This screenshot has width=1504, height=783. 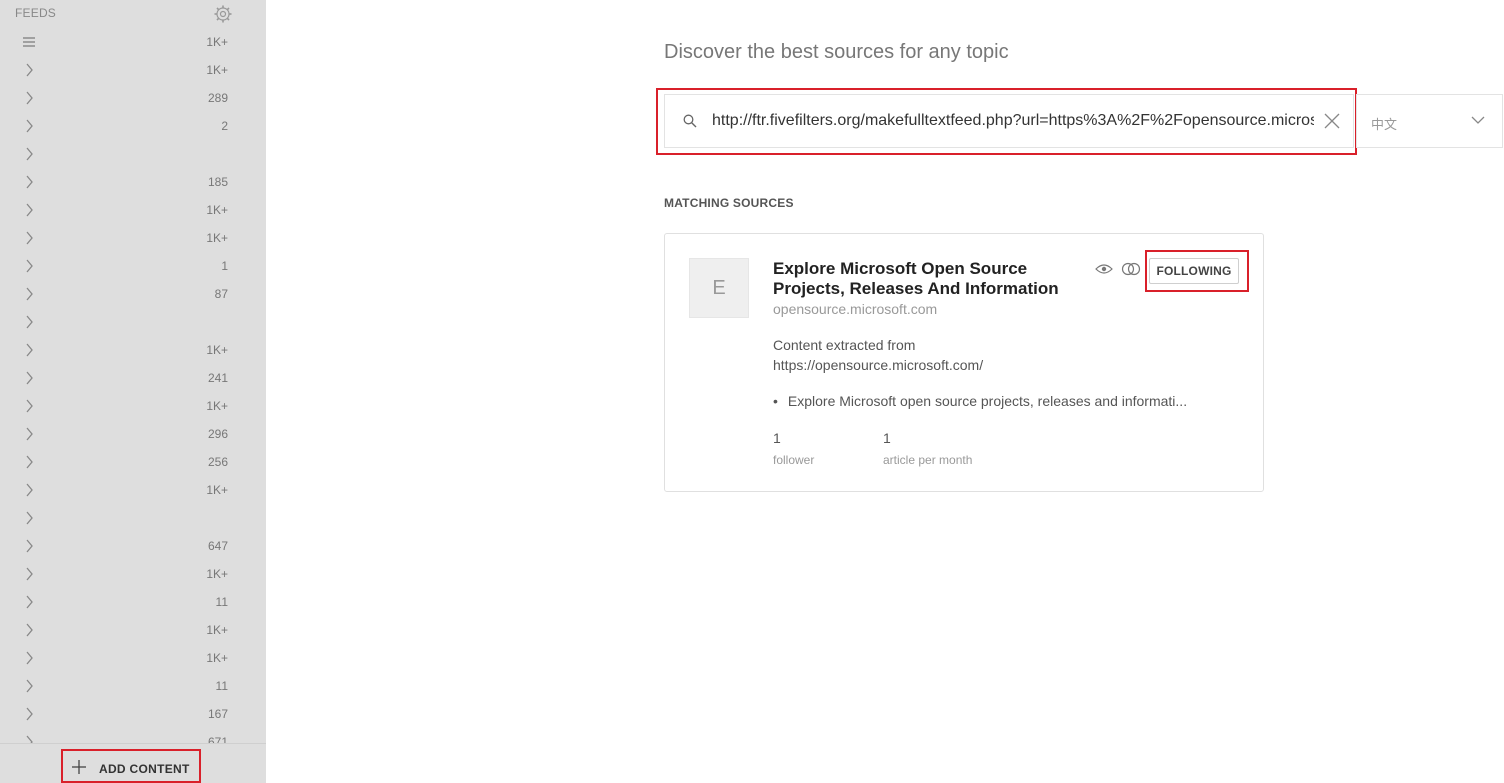 I want to click on page-headline: Discover the best sources for any topic, so click(x=836, y=52).